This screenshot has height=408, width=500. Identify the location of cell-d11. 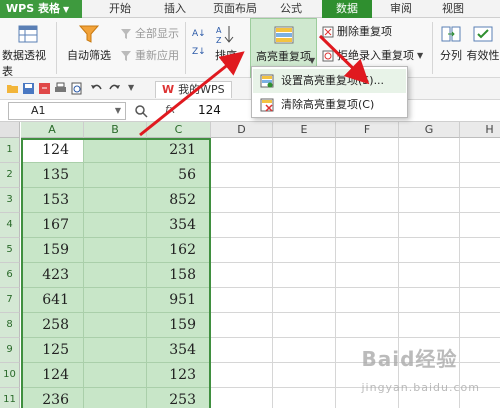
(242, 398).